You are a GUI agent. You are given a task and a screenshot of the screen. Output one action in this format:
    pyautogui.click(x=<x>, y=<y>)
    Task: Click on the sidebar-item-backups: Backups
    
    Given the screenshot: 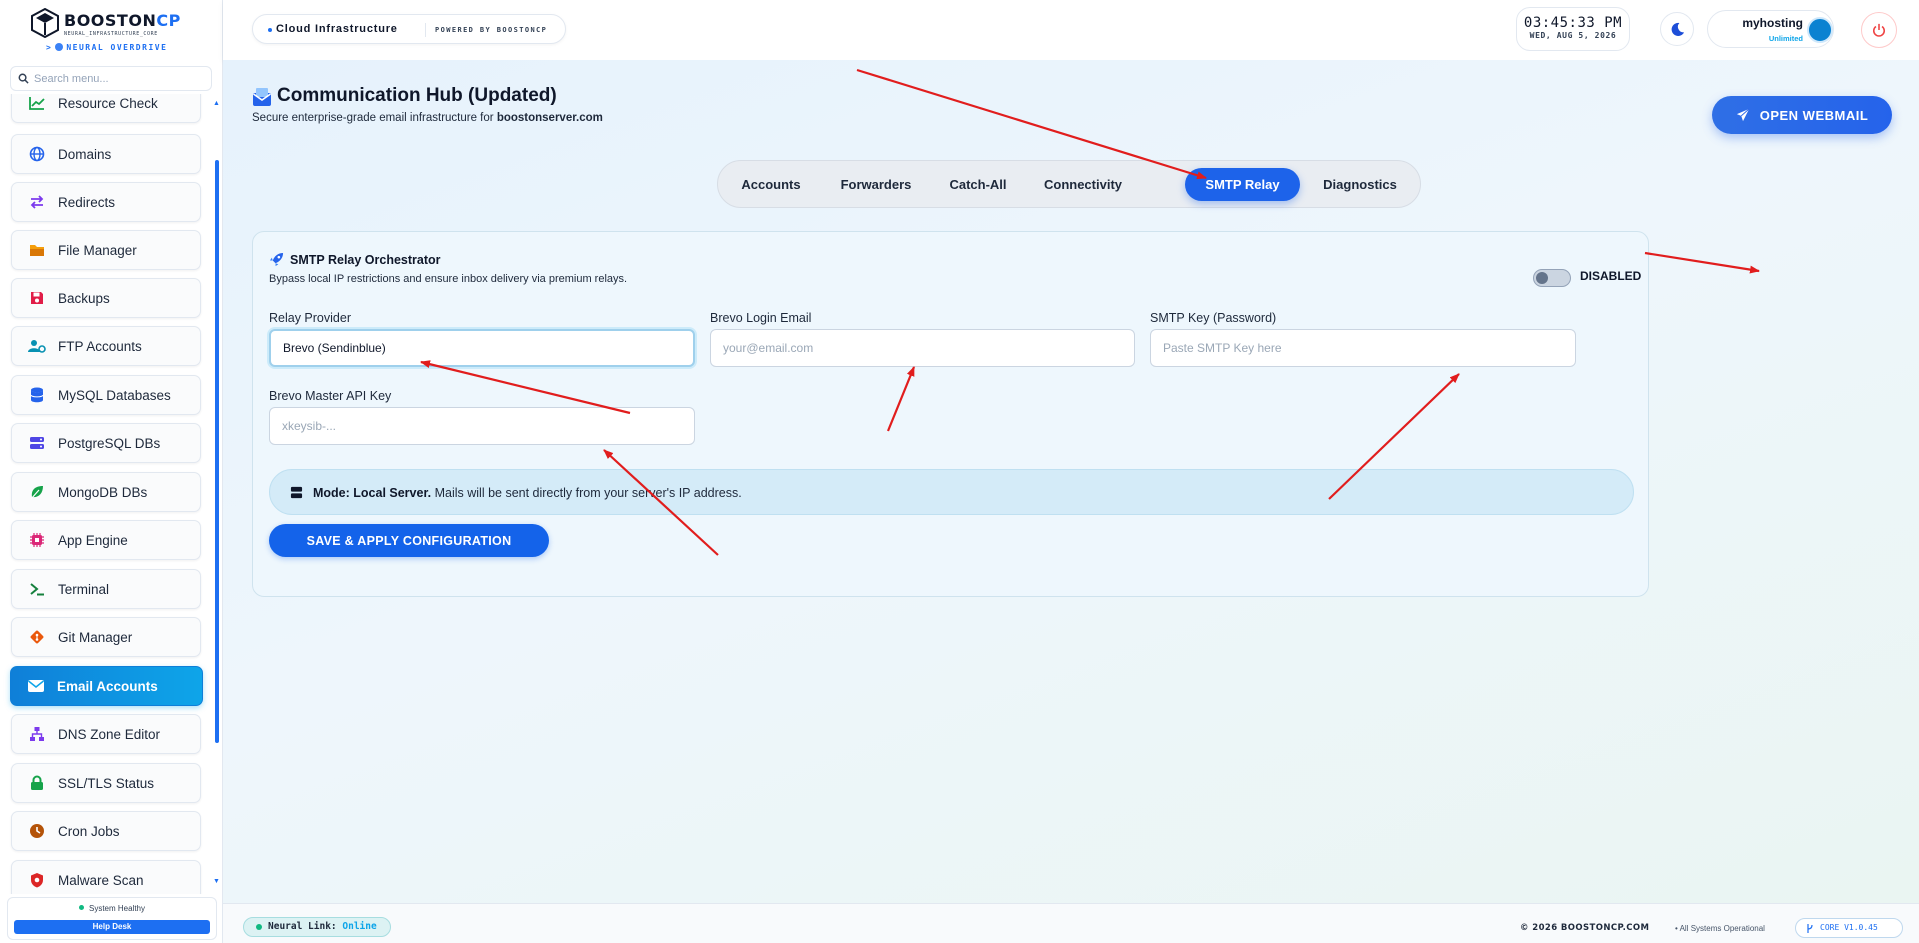 What is the action you would take?
    pyautogui.click(x=106, y=298)
    